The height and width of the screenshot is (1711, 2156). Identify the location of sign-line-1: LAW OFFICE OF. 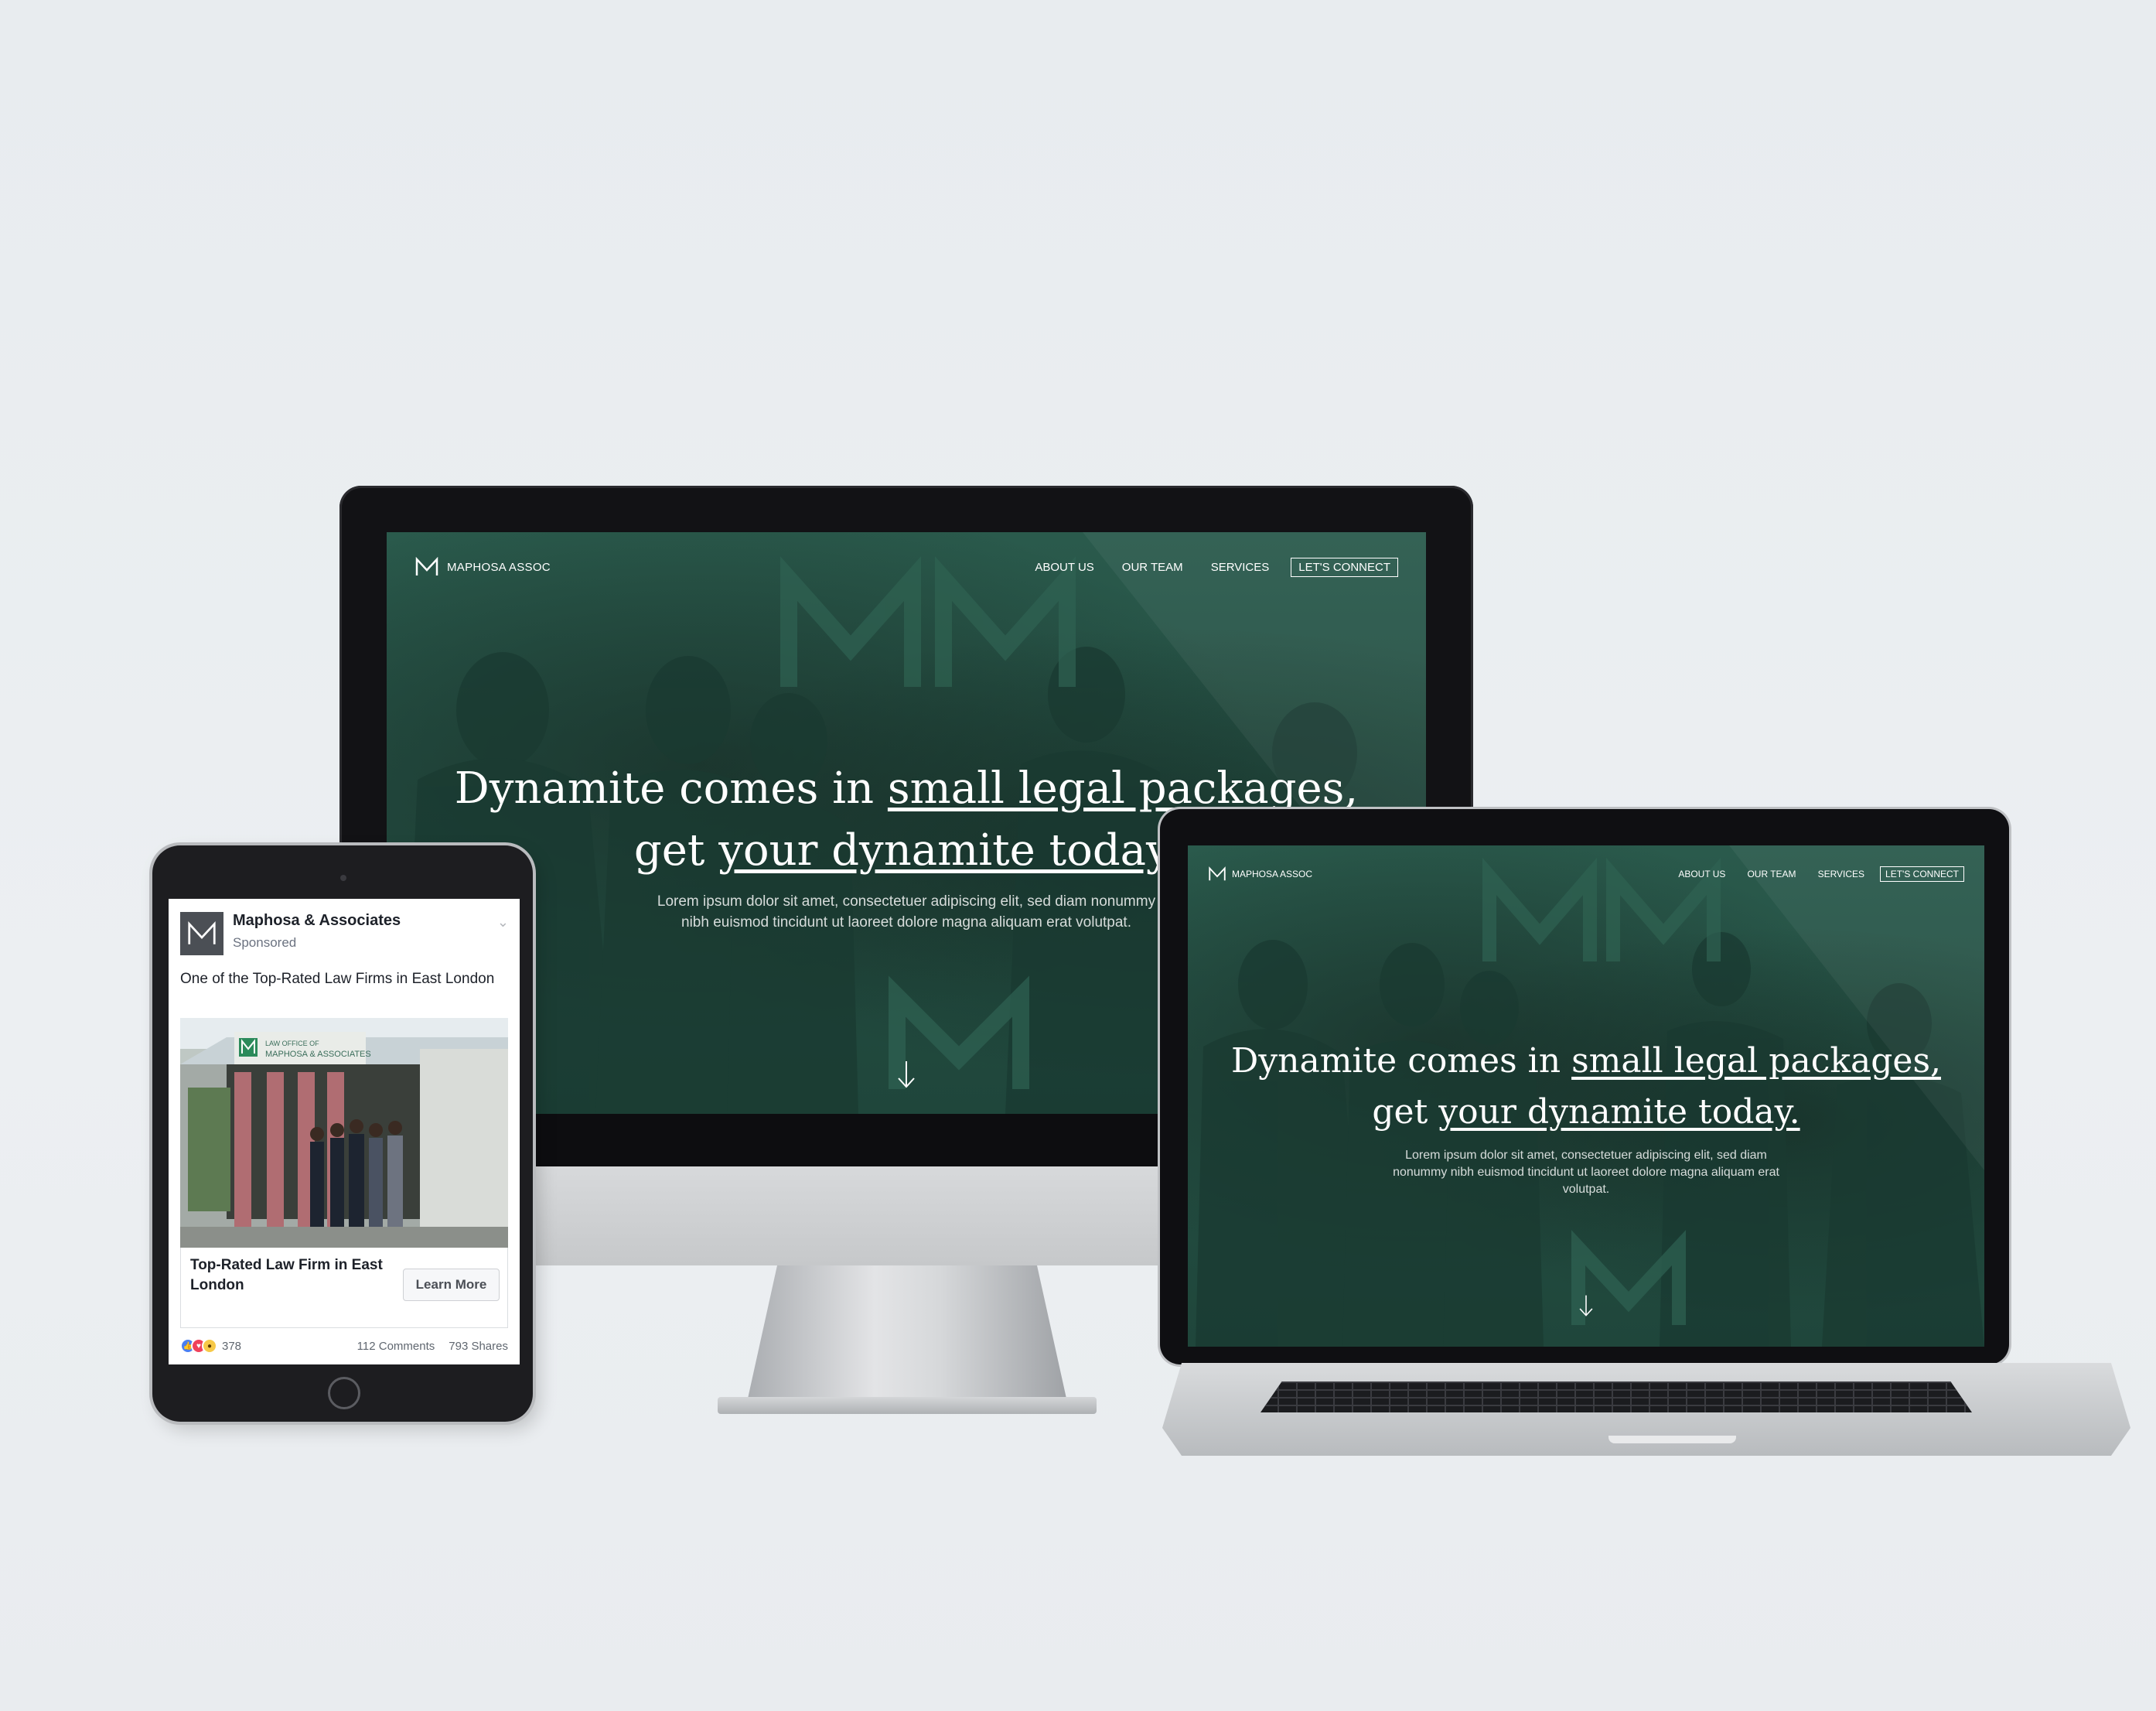
(292, 1043).